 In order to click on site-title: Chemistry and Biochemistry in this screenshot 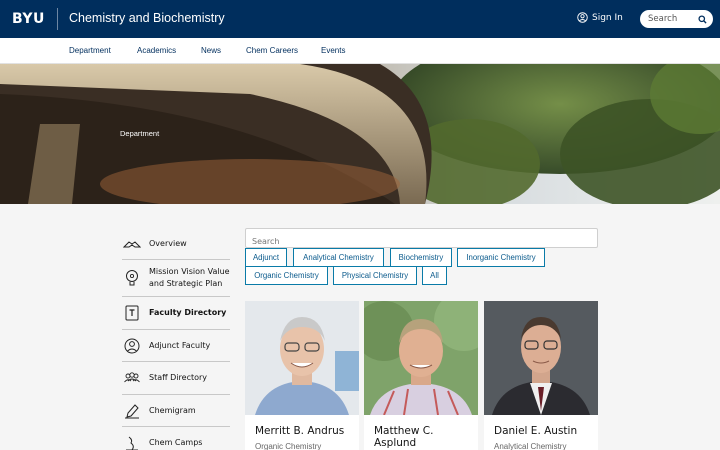, I will do `click(147, 18)`.